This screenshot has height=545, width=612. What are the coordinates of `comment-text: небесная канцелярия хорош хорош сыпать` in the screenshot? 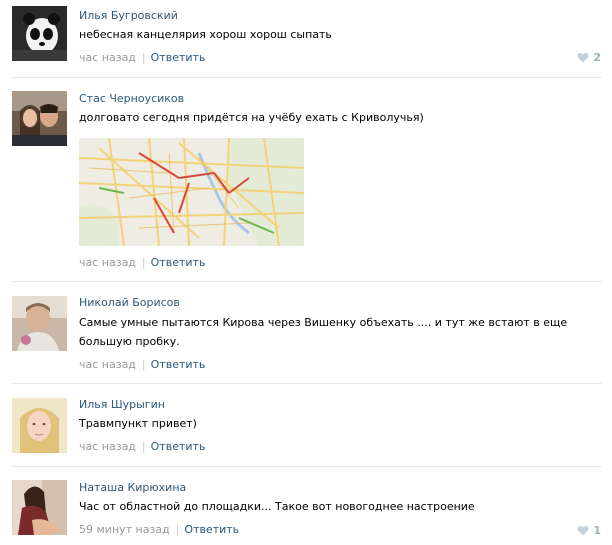 It's located at (205, 34).